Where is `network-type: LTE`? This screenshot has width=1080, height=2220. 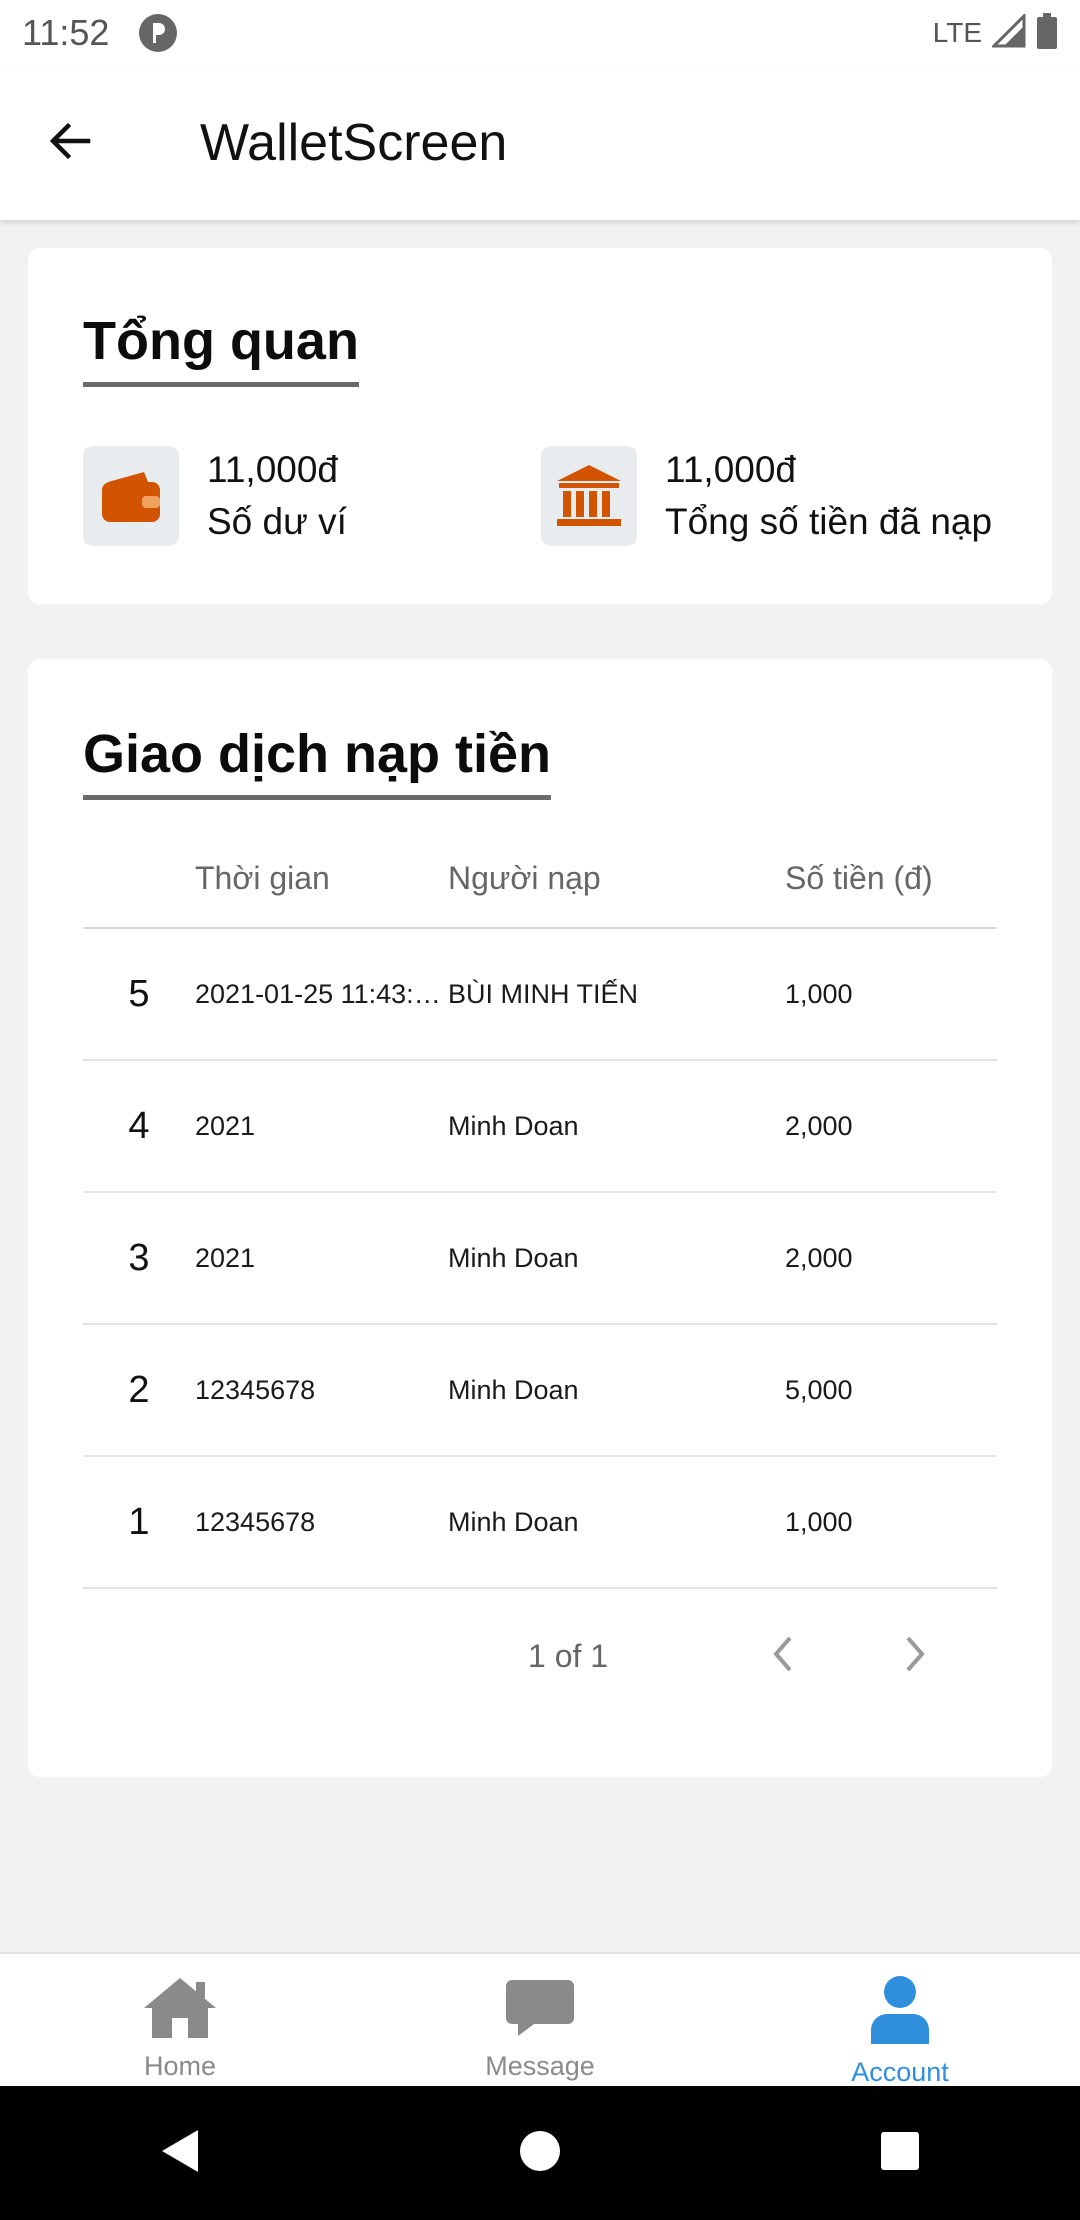 network-type: LTE is located at coordinates (957, 32).